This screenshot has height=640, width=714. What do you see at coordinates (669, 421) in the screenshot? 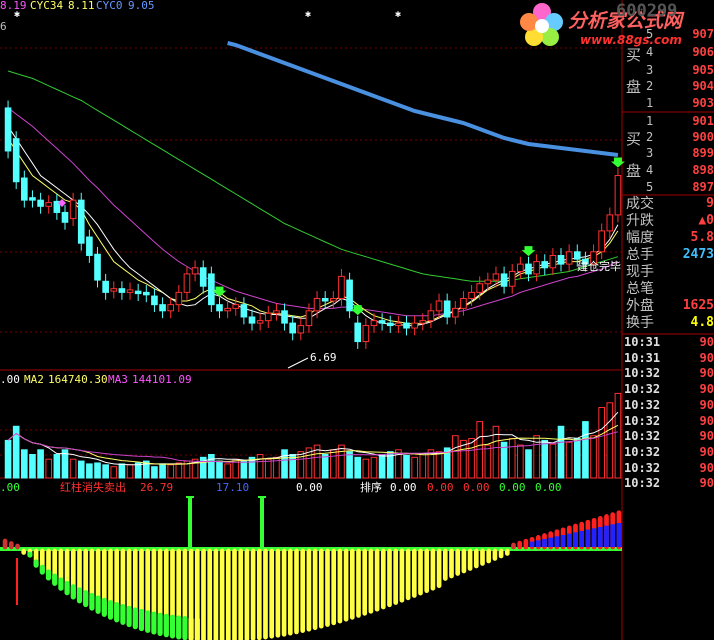
I see `tick-row-5: 10:32 90` at bounding box center [669, 421].